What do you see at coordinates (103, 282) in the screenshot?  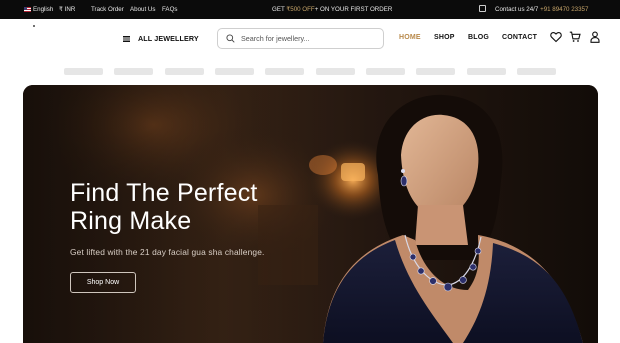 I see `shop-now-button: Shop Now` at bounding box center [103, 282].